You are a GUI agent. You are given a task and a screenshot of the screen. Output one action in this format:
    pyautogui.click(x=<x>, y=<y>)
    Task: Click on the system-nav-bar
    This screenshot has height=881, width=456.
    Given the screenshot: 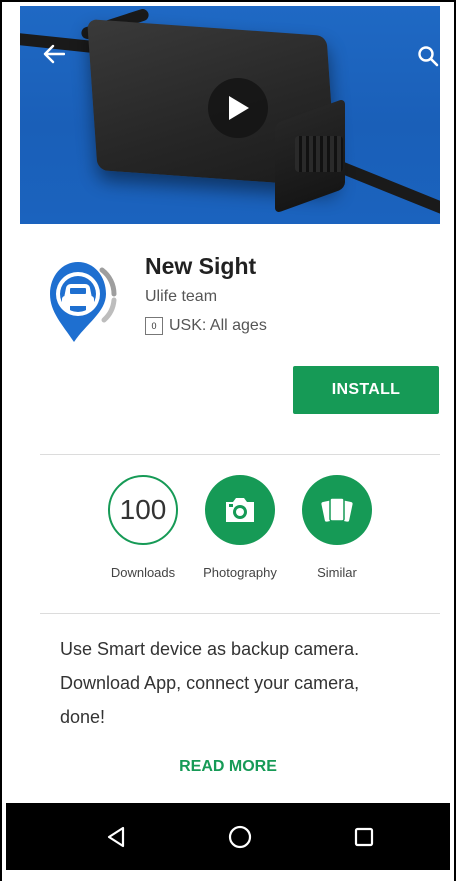 What is the action you would take?
    pyautogui.click(x=228, y=836)
    